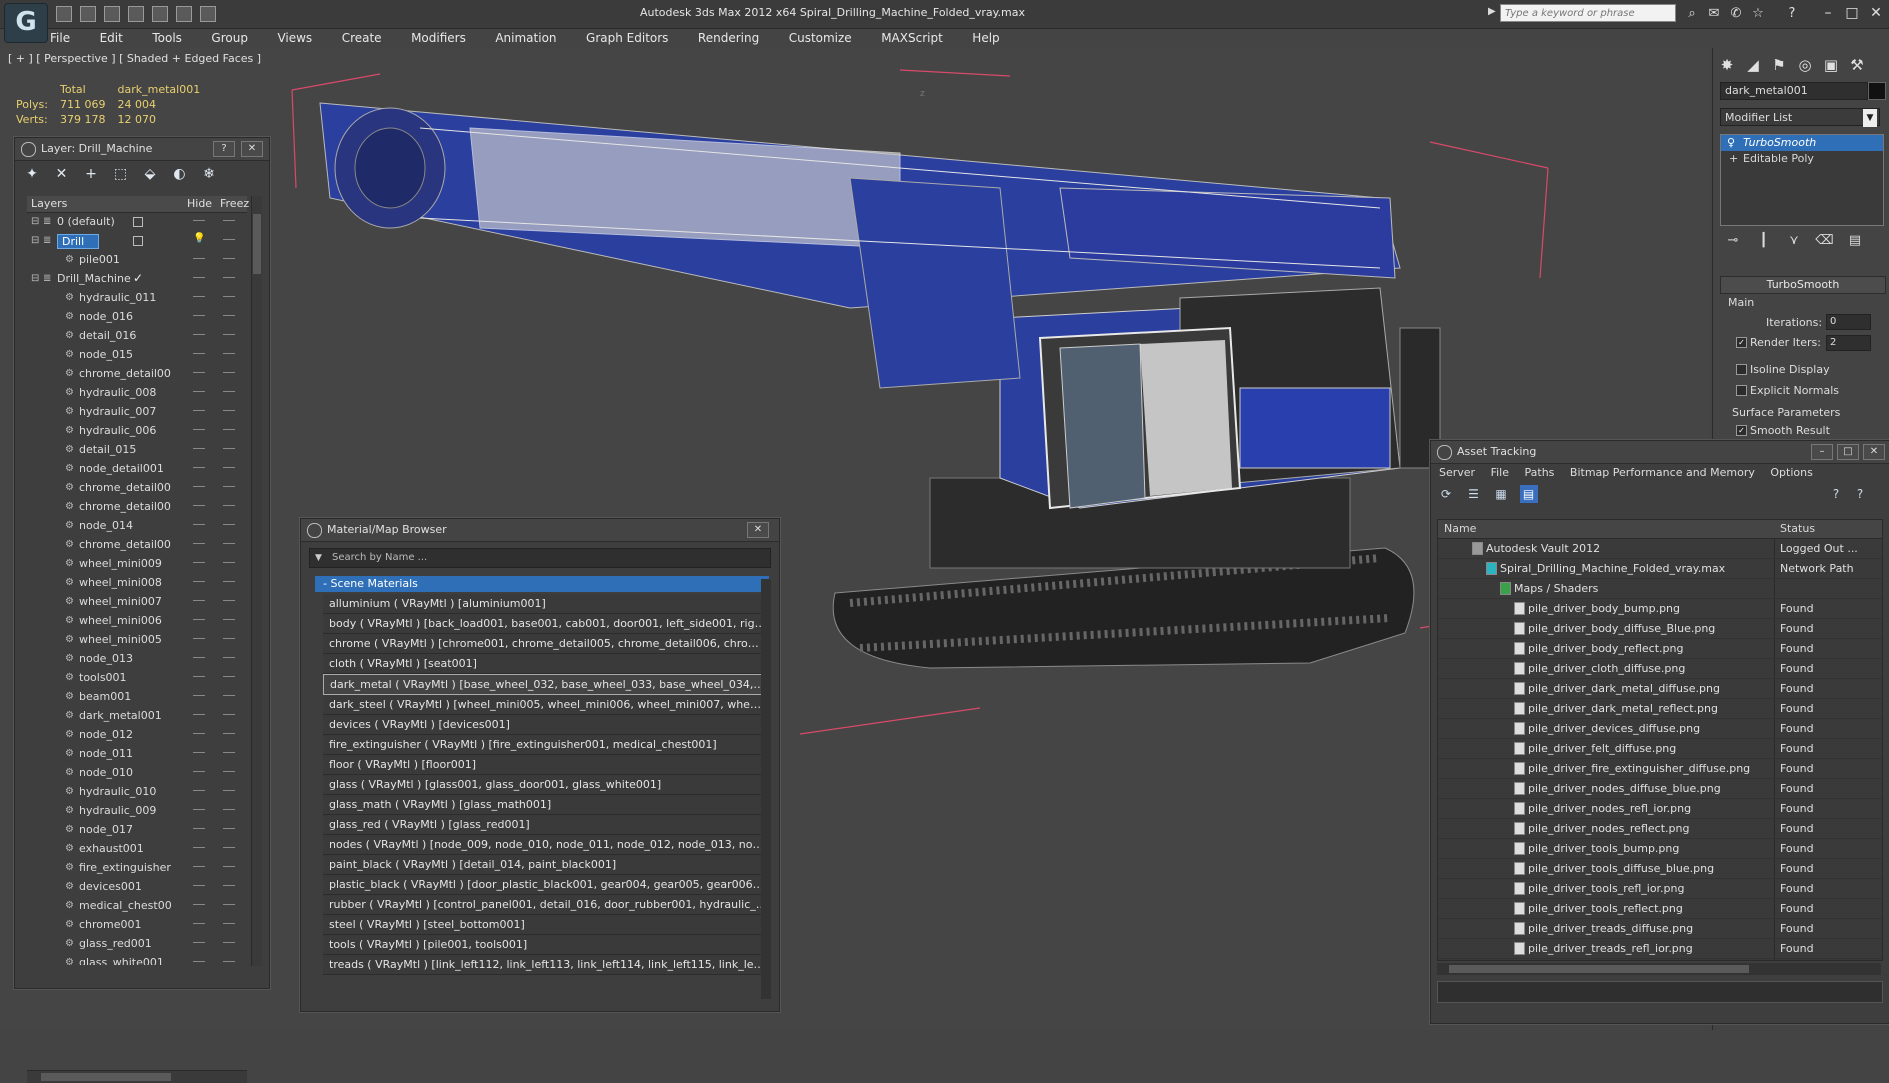 The image size is (1889, 1083). Describe the element at coordinates (820, 38) in the screenshot. I see `menu-customize: Customize` at that location.